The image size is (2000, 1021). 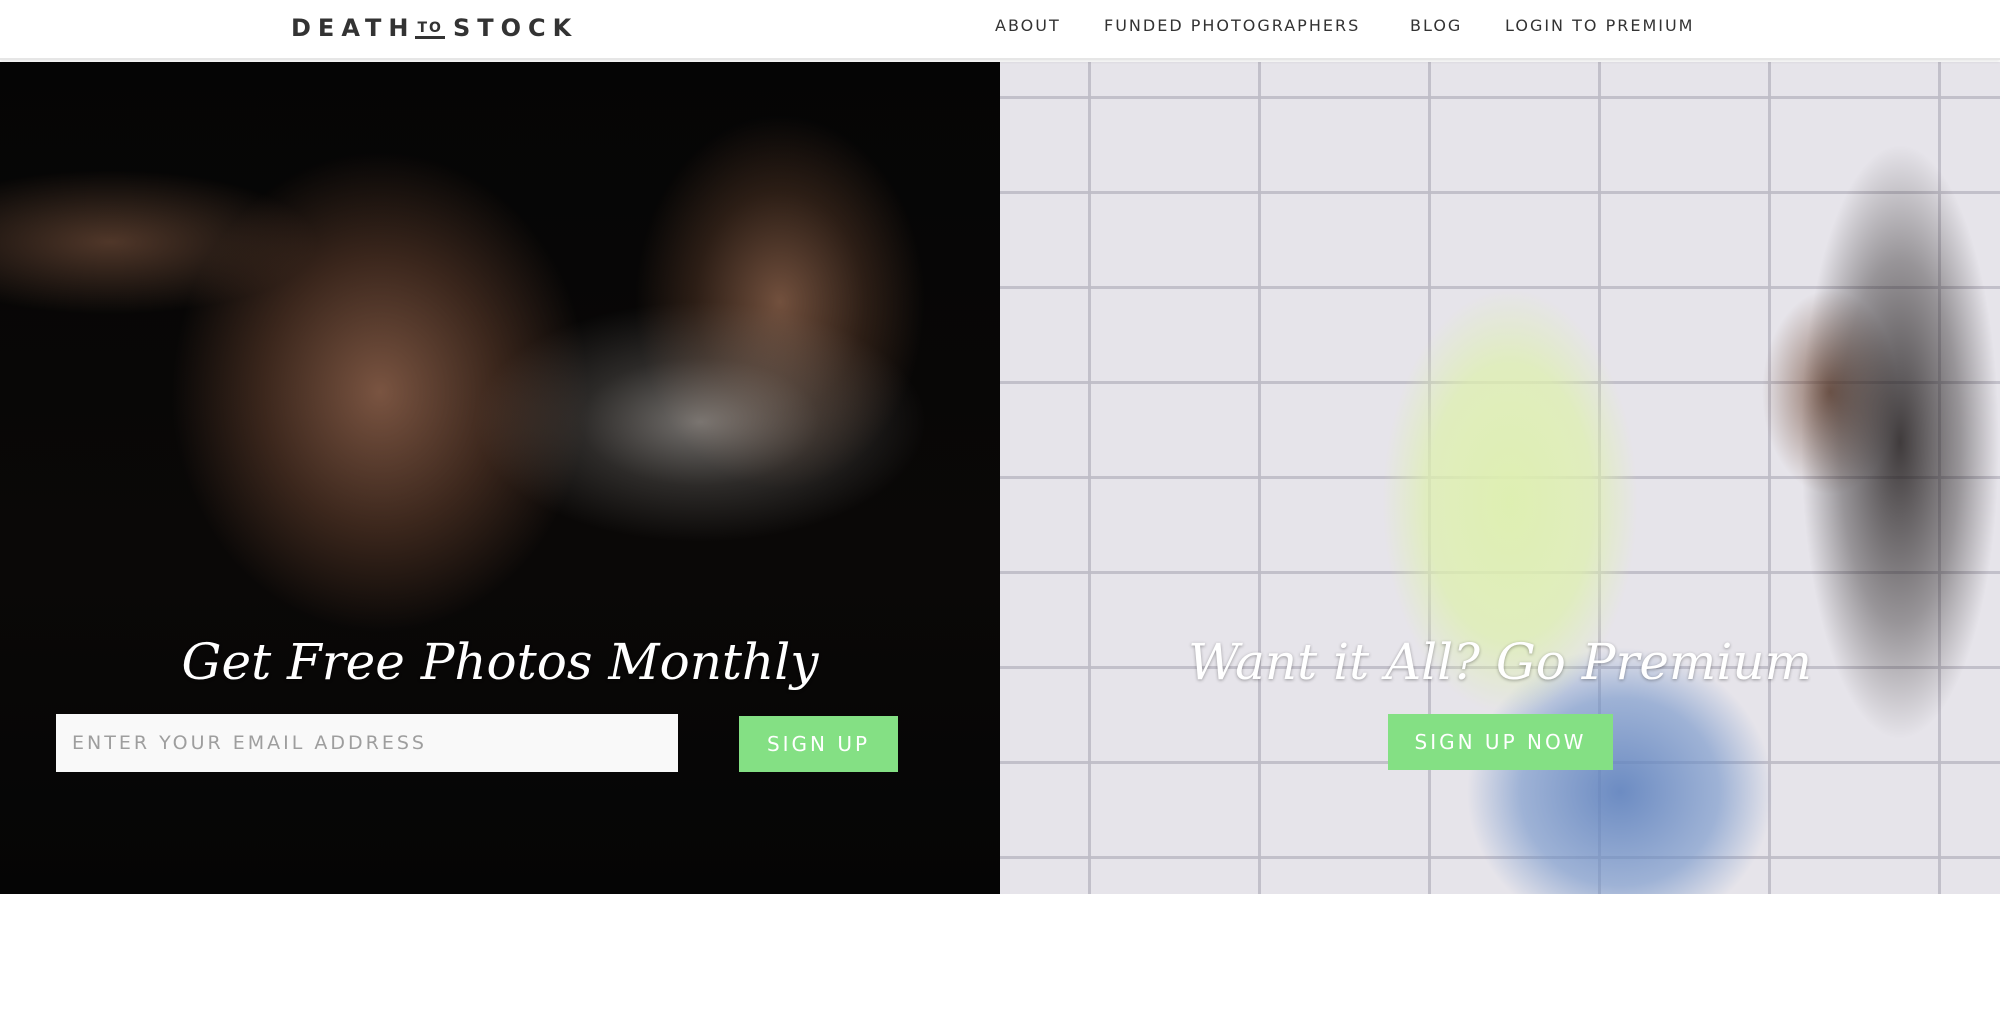 I want to click on nav-blog: BLOG, so click(x=1436, y=27).